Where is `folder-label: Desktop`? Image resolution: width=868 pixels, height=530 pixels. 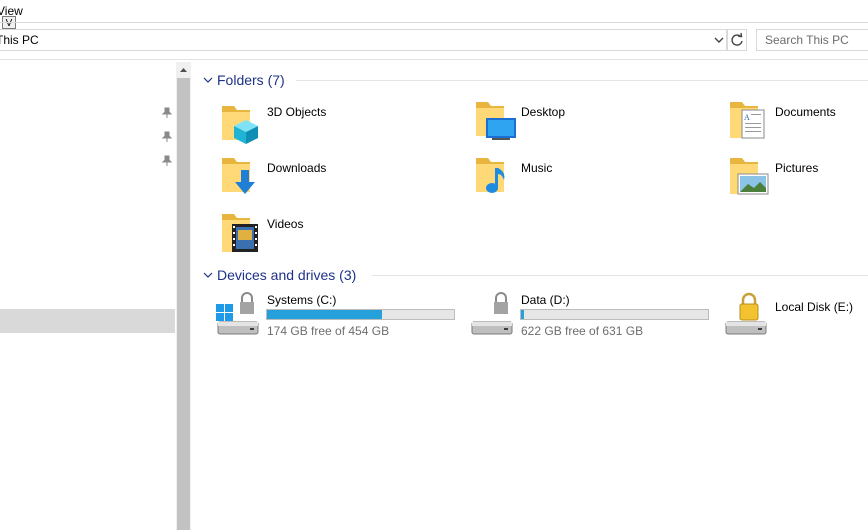
folder-label: Desktop is located at coordinates (543, 112).